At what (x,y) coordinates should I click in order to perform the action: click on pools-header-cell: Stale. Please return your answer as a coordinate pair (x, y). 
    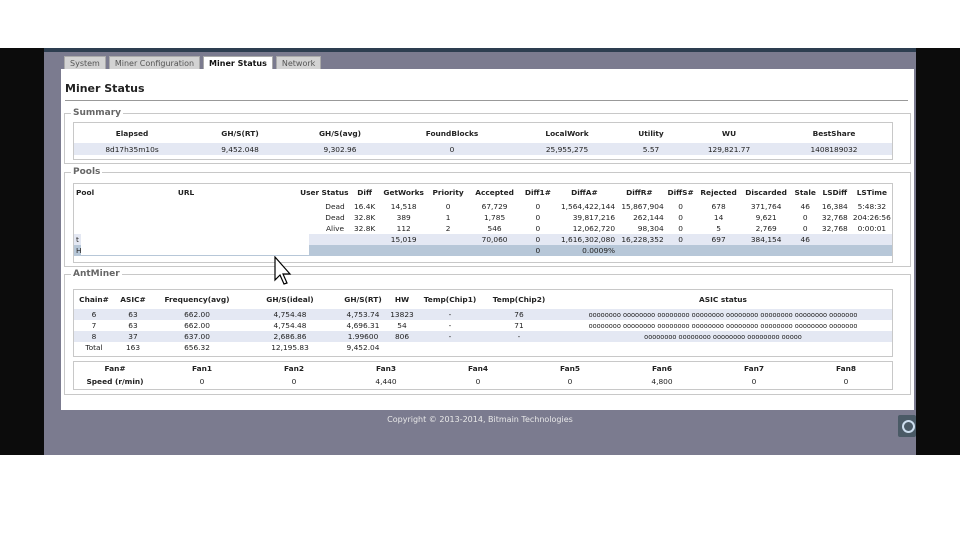
    Looking at the image, I should click on (805, 192).